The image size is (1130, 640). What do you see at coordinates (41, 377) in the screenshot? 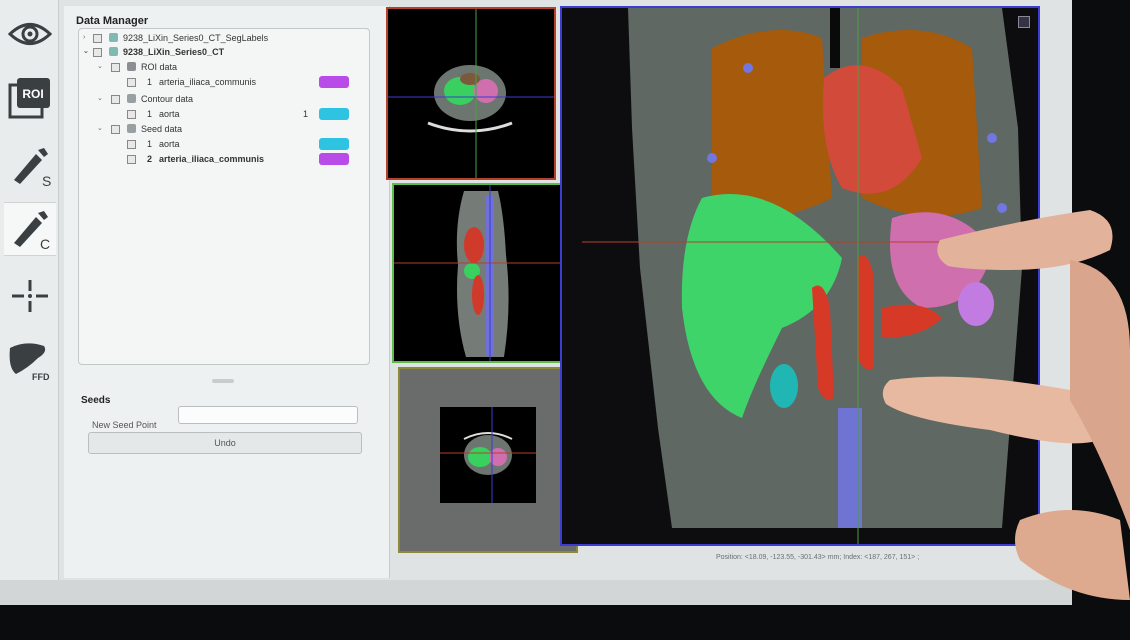
I see `ffd-text: FFD` at bounding box center [41, 377].